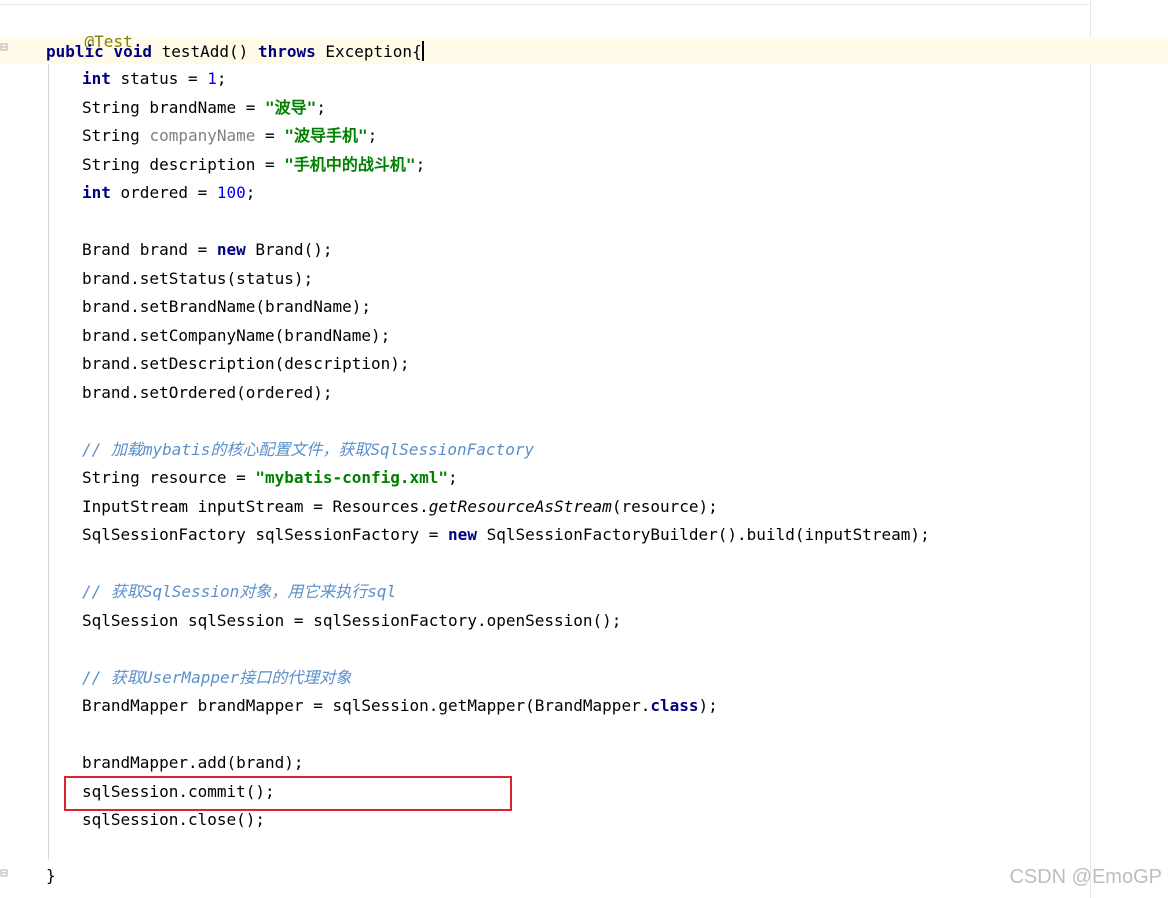 The height and width of the screenshot is (898, 1168). I want to click on code-line-set-ordered: brand.setOrdered(ordered);, so click(207, 393).